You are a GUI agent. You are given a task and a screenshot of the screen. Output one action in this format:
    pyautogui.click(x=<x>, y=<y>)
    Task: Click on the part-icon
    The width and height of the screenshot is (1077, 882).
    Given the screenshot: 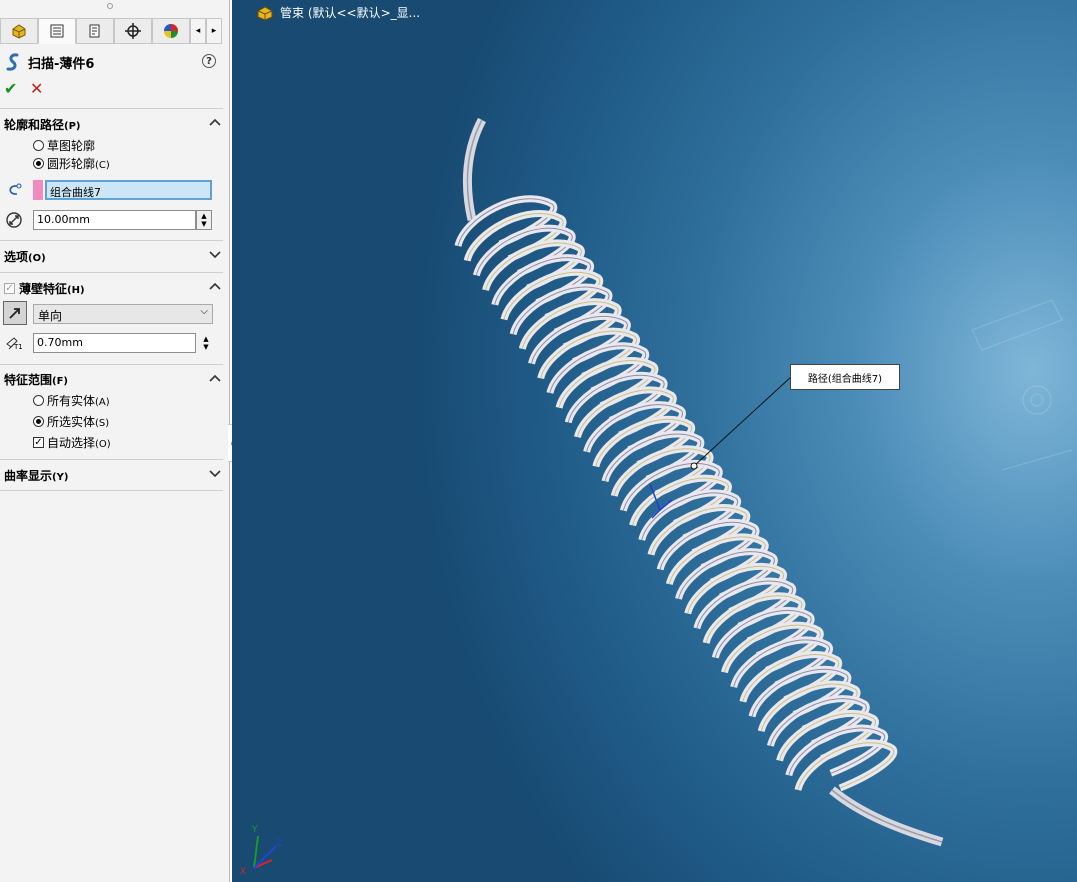 What is the action you would take?
    pyautogui.click(x=19, y=31)
    